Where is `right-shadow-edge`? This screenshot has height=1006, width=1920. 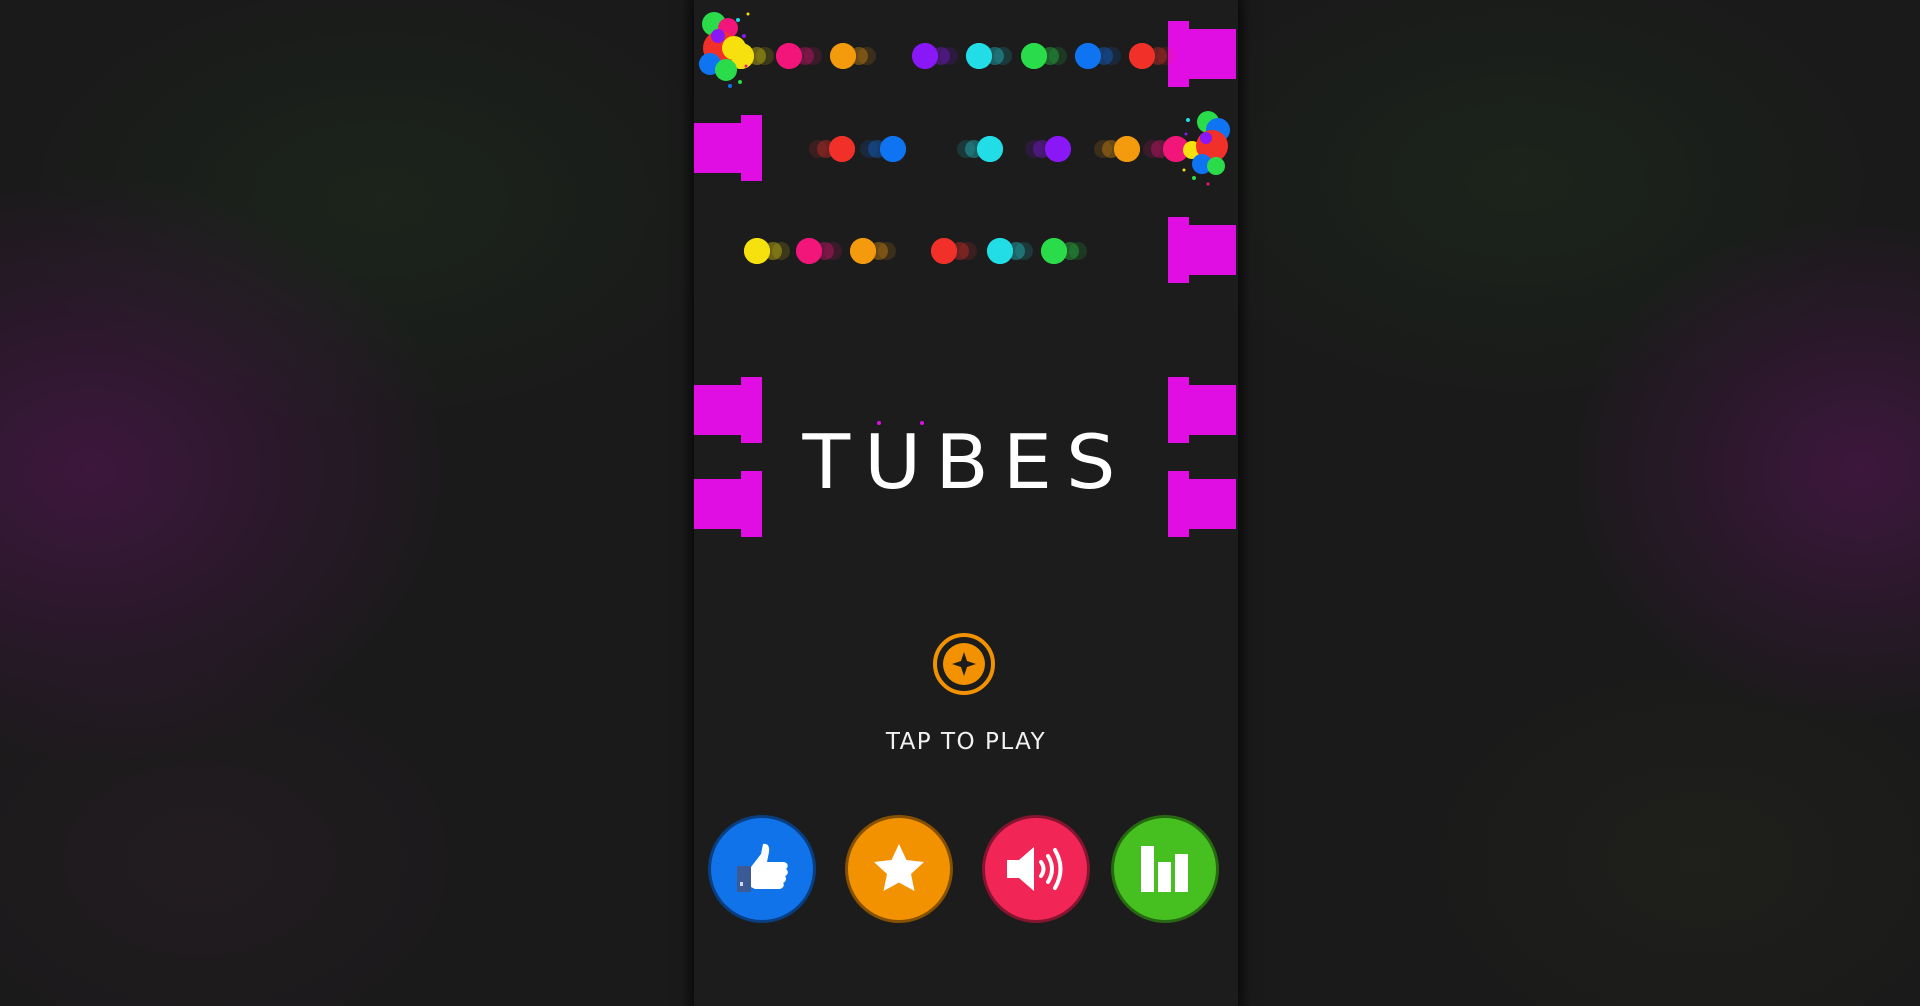
right-shadow-edge is located at coordinates (1244, 503).